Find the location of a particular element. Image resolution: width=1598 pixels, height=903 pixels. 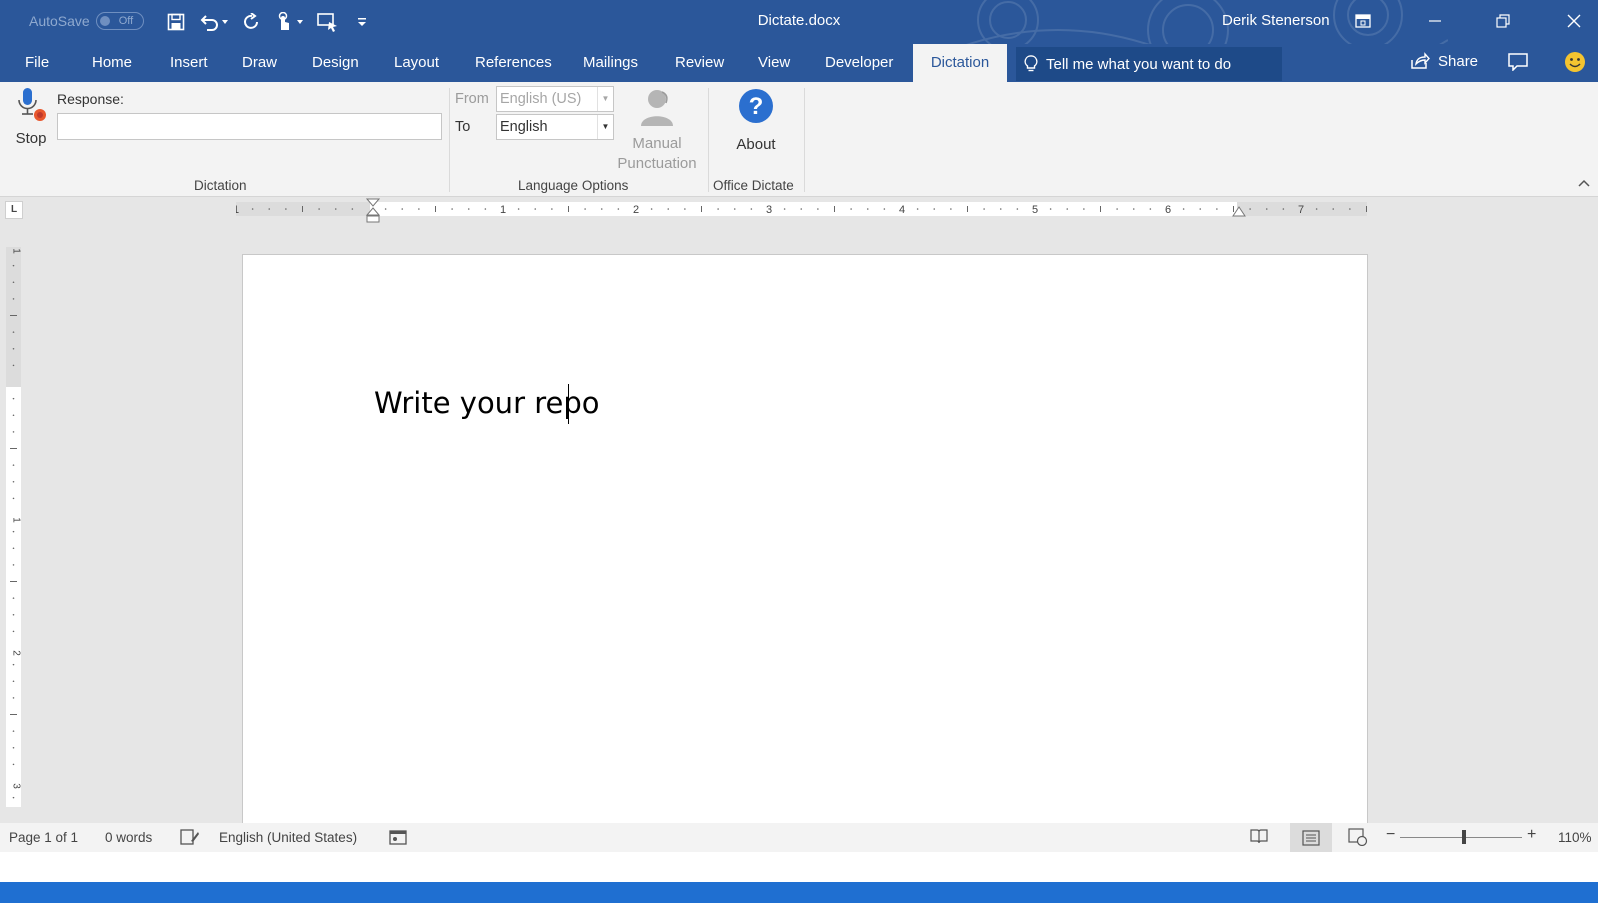

minimize-icon is located at coordinates (1435, 21).